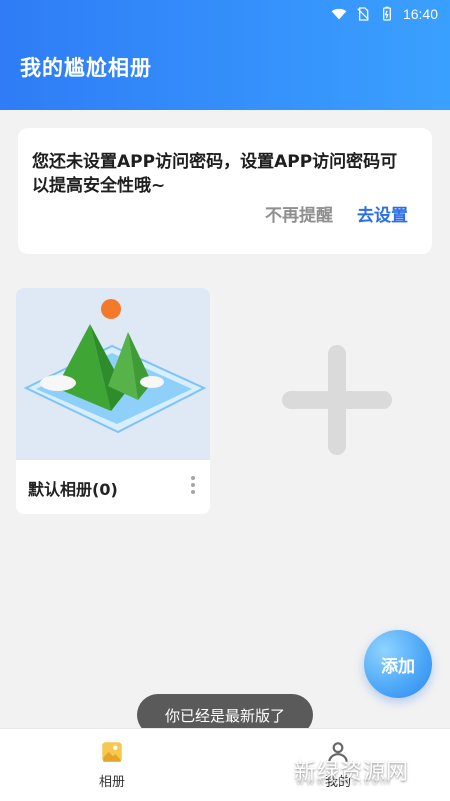 This screenshot has width=450, height=801. I want to click on go-setup-button: 去设置, so click(382, 213).